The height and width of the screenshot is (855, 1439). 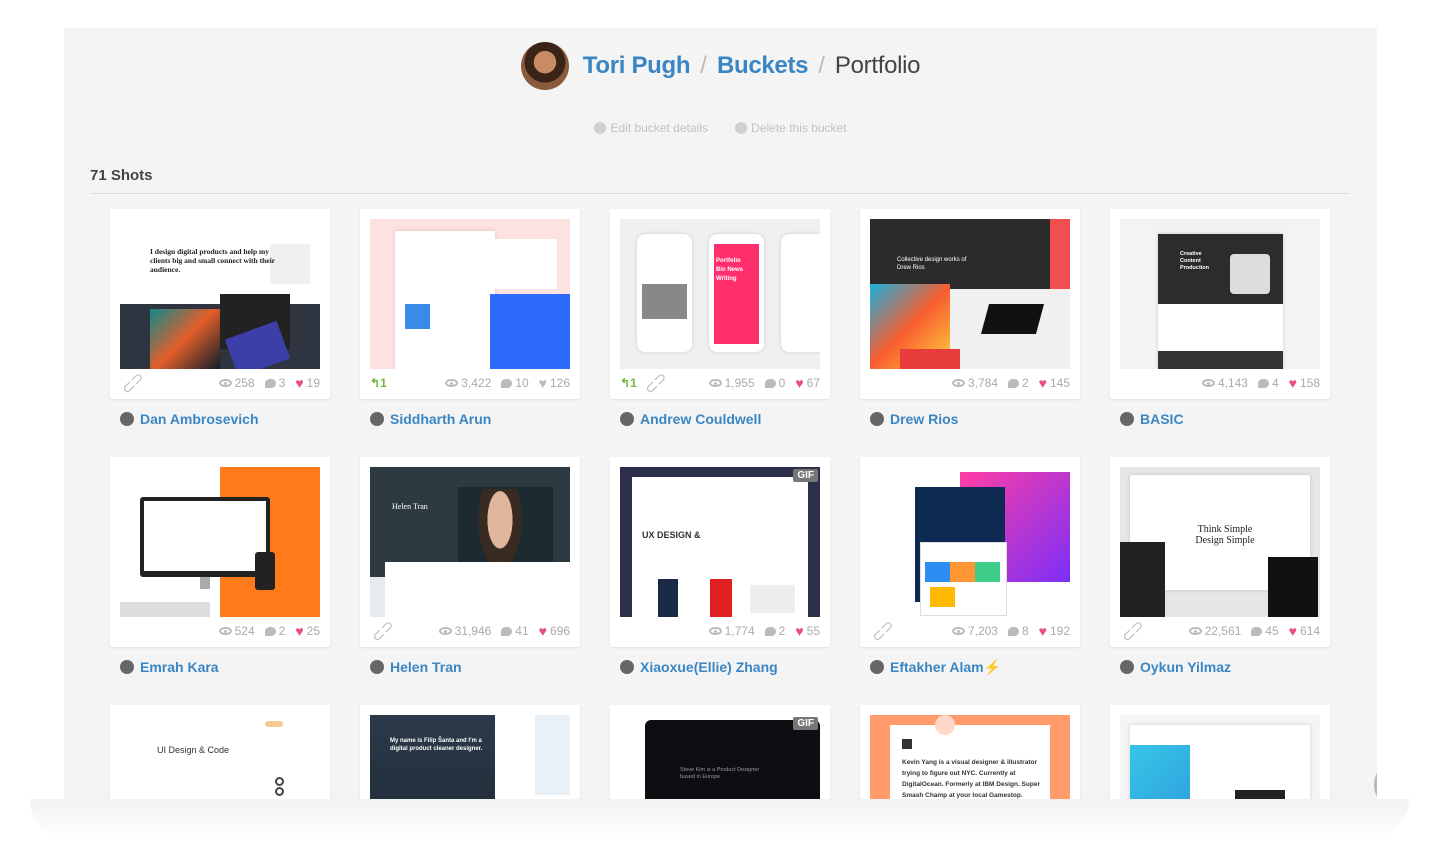 I want to click on shot-thumbnail: UI Design & Code, so click(x=220, y=757).